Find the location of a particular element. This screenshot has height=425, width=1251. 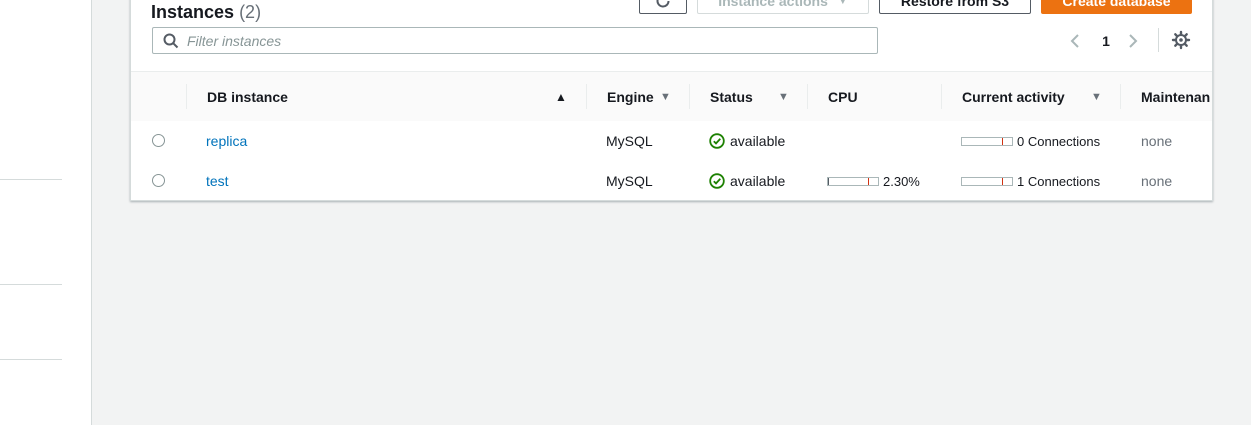

refresh-button is located at coordinates (663, 7).